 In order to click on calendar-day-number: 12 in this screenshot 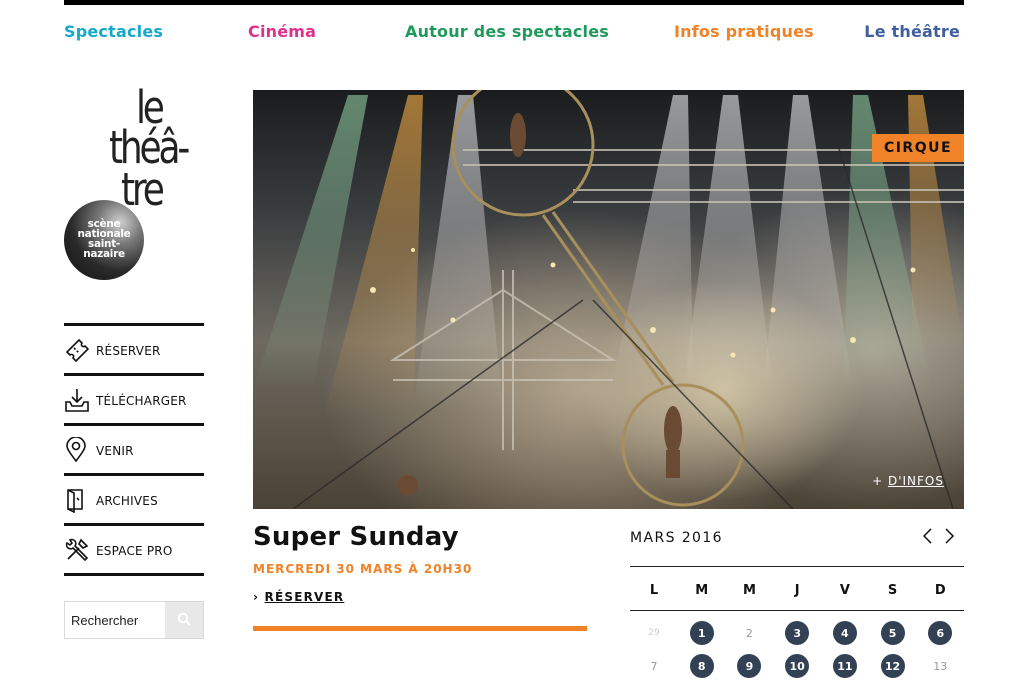, I will do `click(892, 666)`.